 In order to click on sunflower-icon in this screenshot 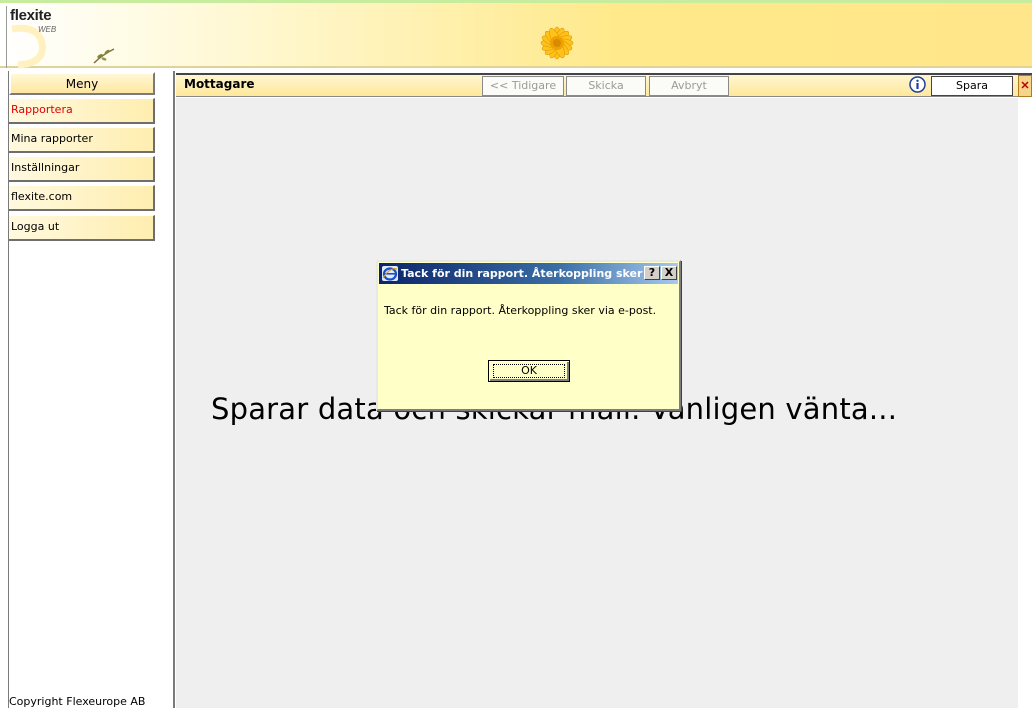, I will do `click(557, 43)`.